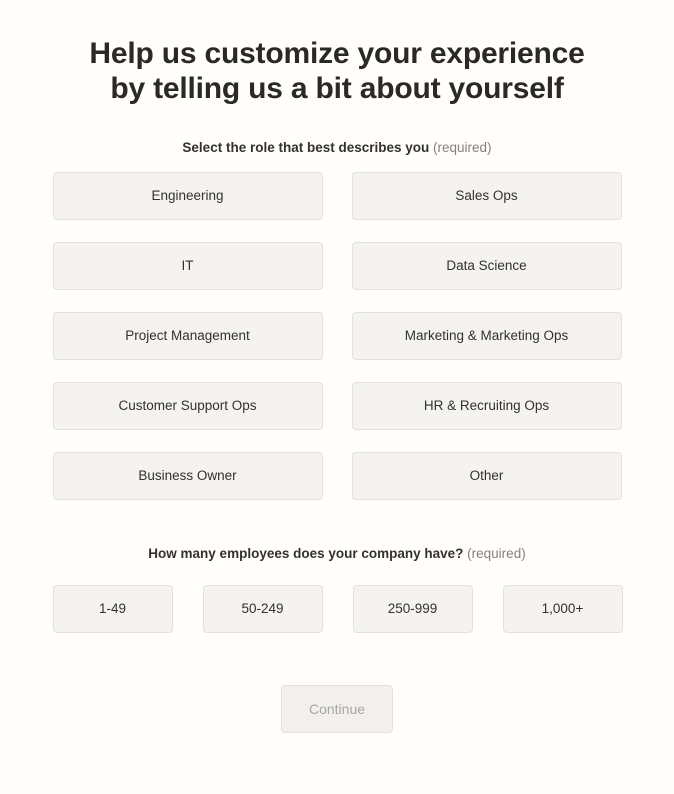 The height and width of the screenshot is (794, 674). I want to click on employees-option-1000-plus: 1,000+, so click(562, 609).